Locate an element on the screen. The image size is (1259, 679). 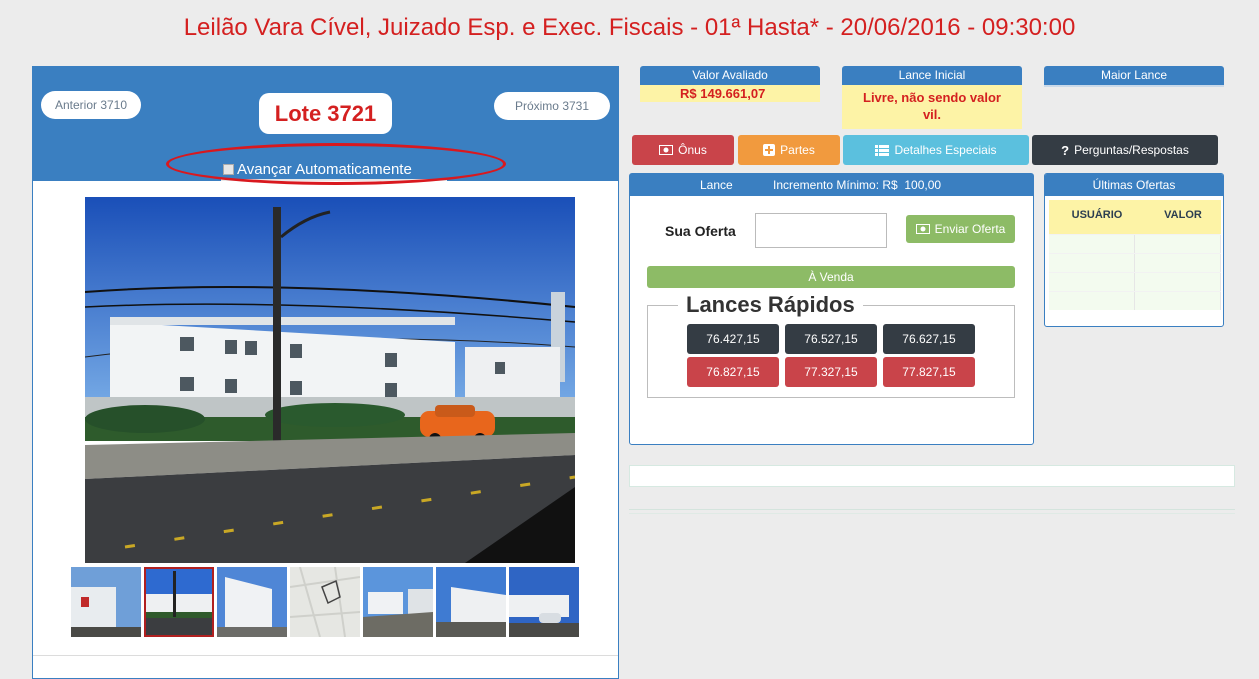
lance-inicial-value: Livre, não sendo valor vil. is located at coordinates (932, 107).